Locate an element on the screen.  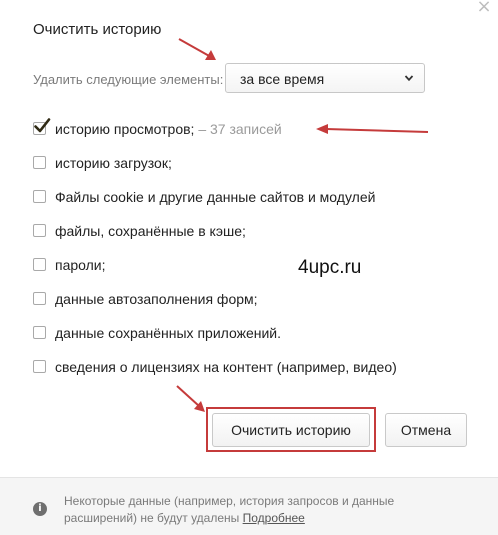
period-select: за все время is located at coordinates (325, 78).